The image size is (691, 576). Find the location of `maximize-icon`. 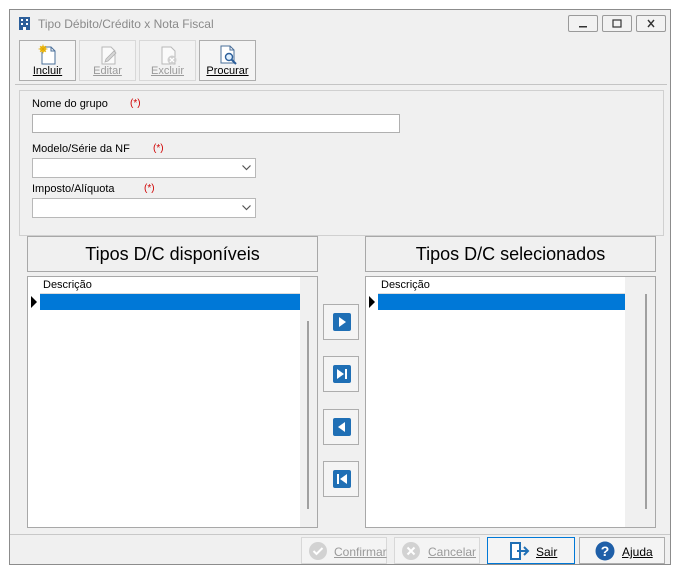

maximize-icon is located at coordinates (617, 23).